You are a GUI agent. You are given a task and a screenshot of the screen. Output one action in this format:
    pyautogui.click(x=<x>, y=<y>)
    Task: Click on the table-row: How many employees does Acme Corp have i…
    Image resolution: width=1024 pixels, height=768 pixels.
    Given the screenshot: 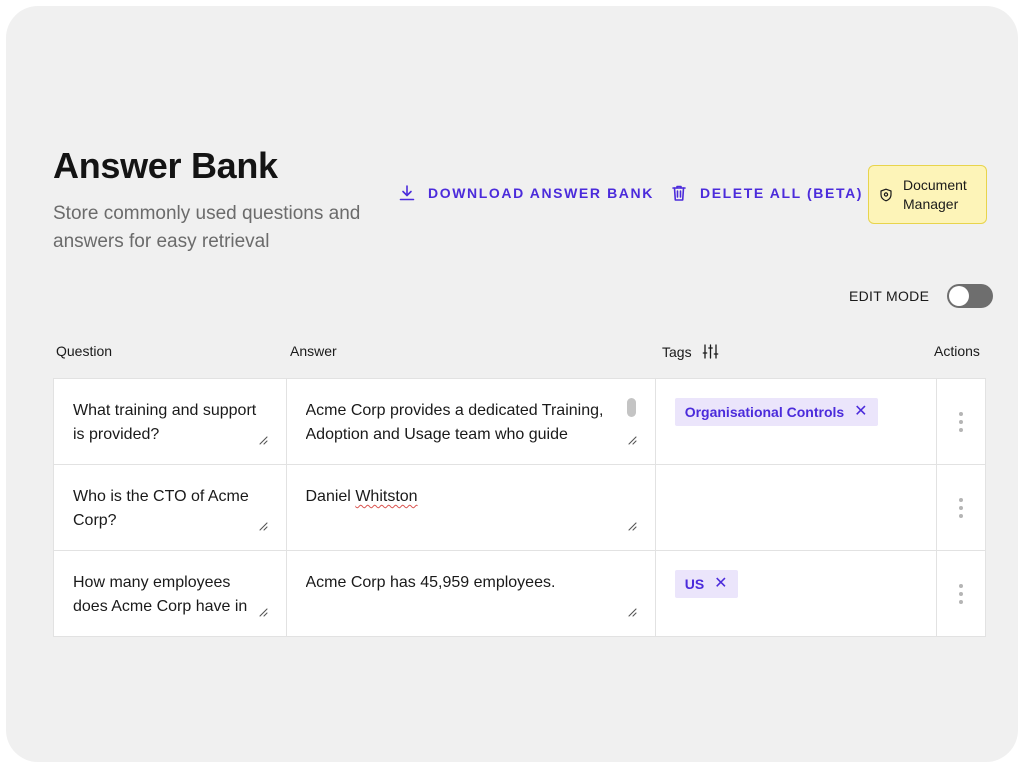 What is the action you would take?
    pyautogui.click(x=519, y=593)
    